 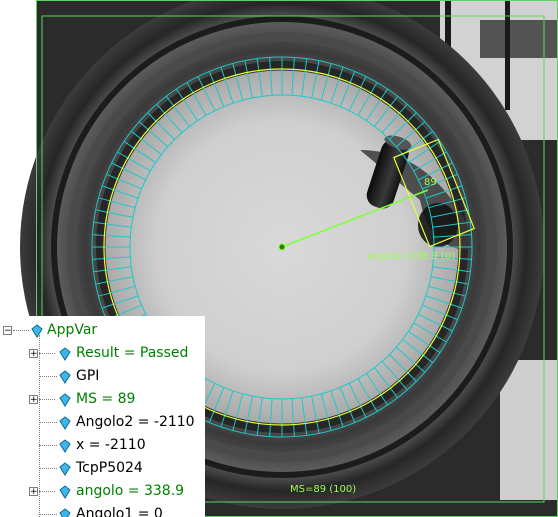 I want to click on tree-item: x = -2110, so click(x=102, y=445).